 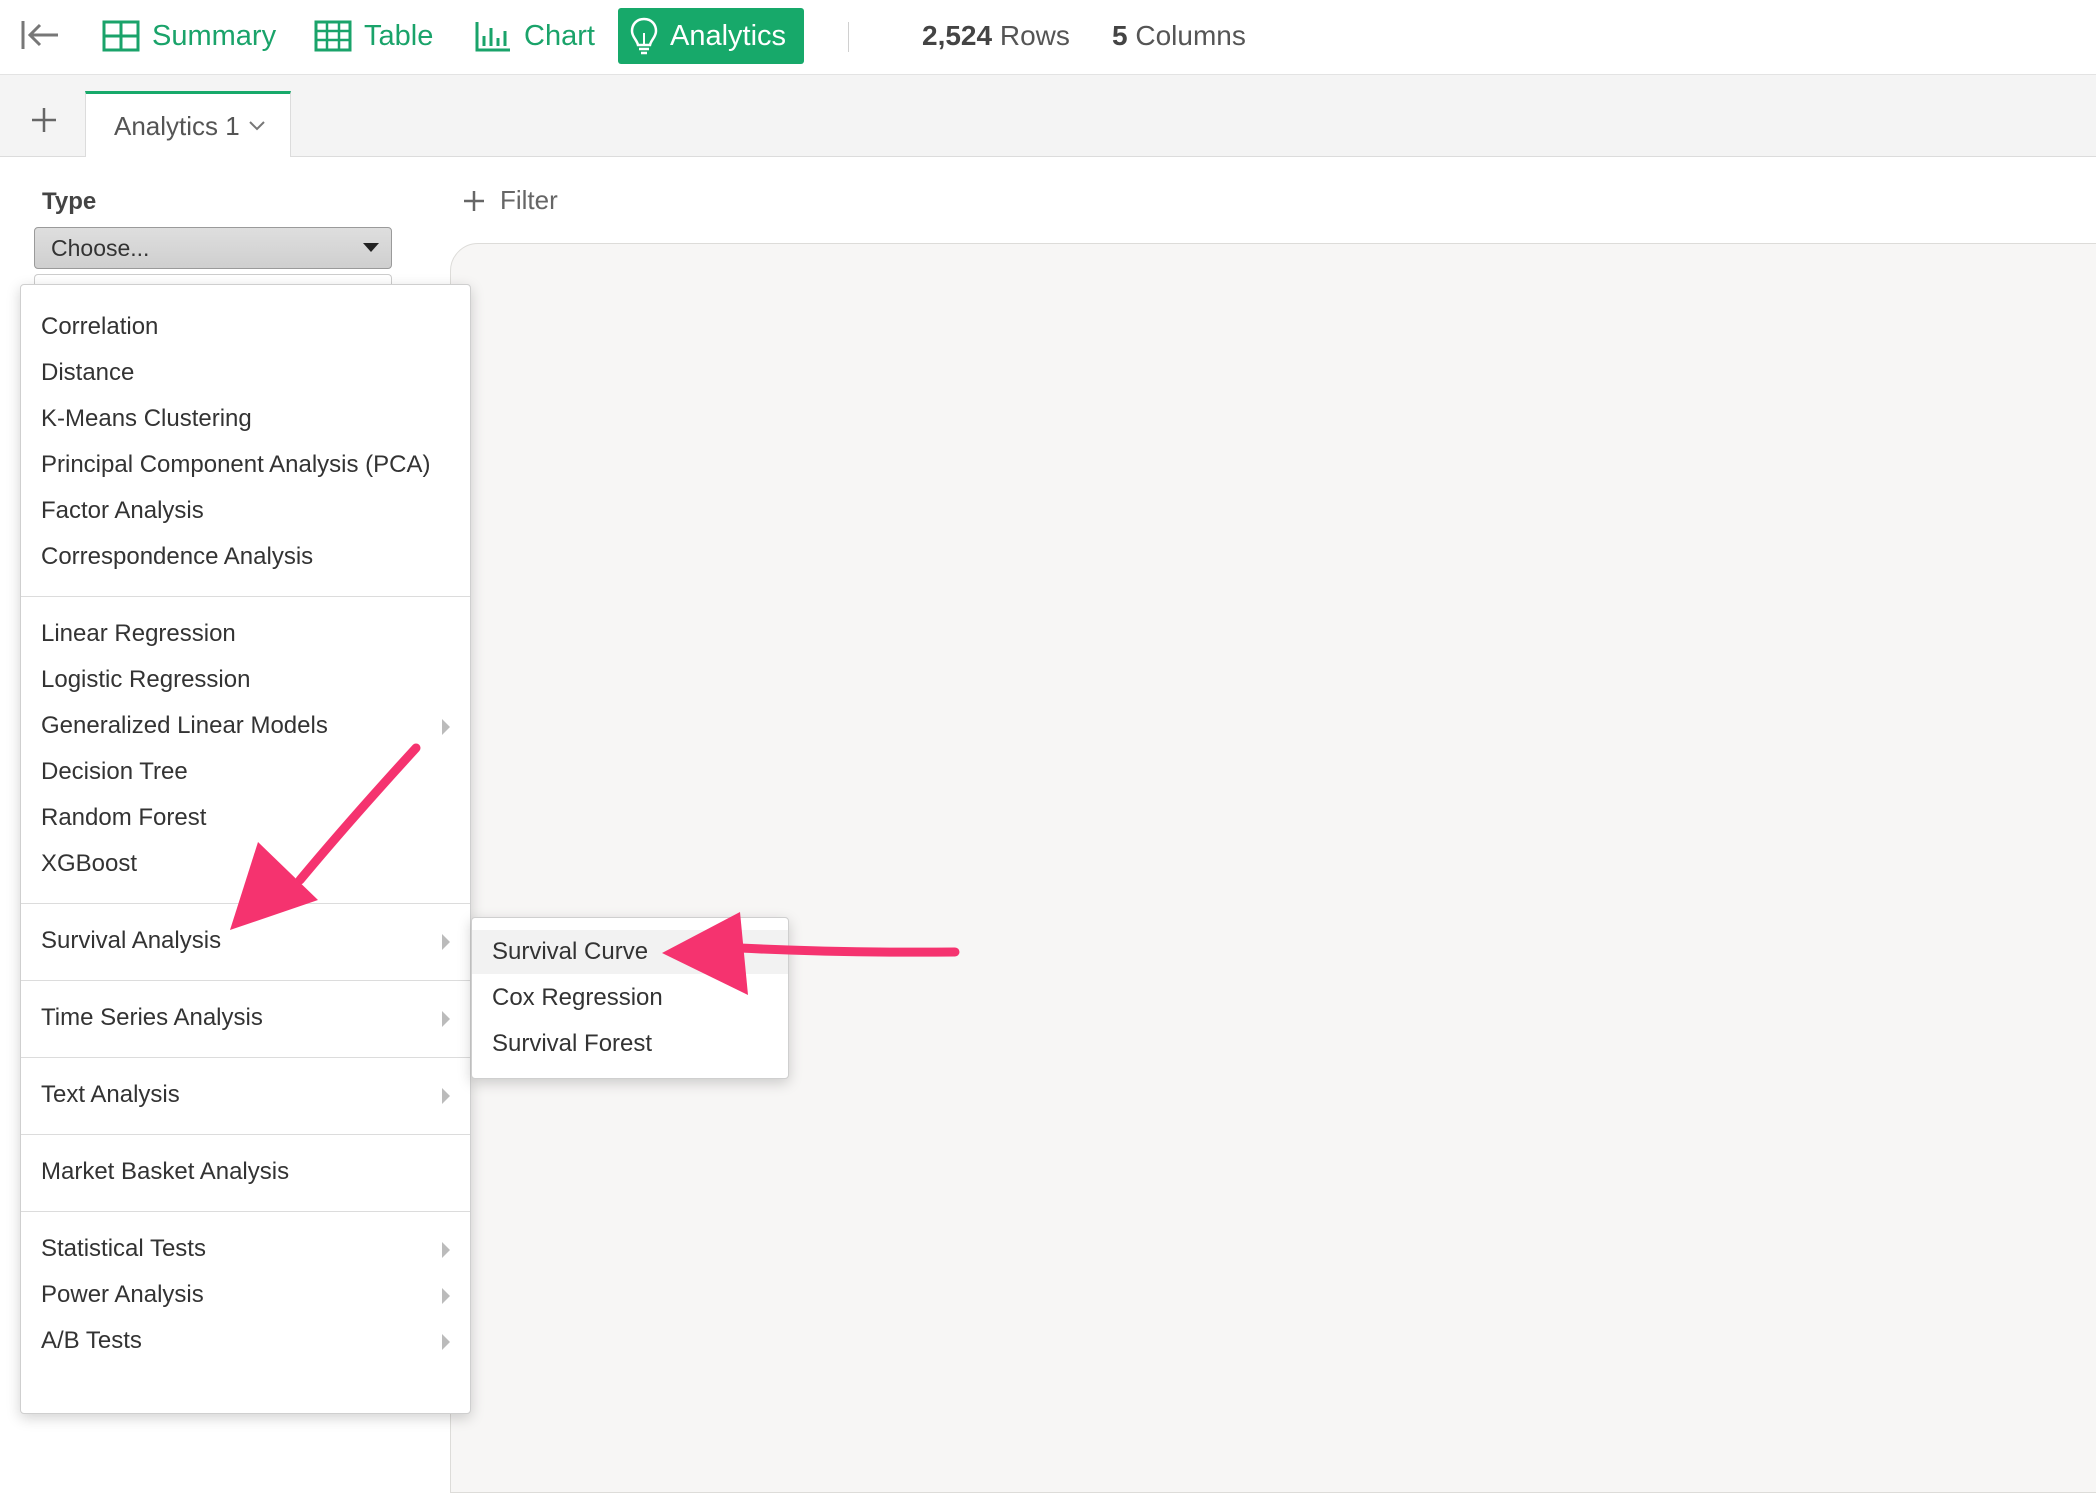 What do you see at coordinates (146, 679) in the screenshot?
I see `menu-item-label: Logistic Regression` at bounding box center [146, 679].